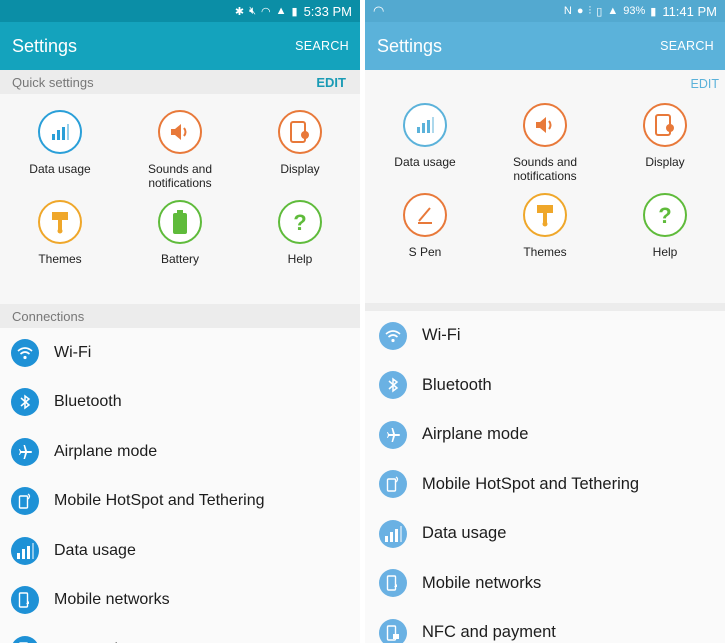 This screenshot has width=725, height=643. Describe the element at coordinates (425, 238) in the screenshot. I see `quick-setting-s-pen: S Pen` at that location.